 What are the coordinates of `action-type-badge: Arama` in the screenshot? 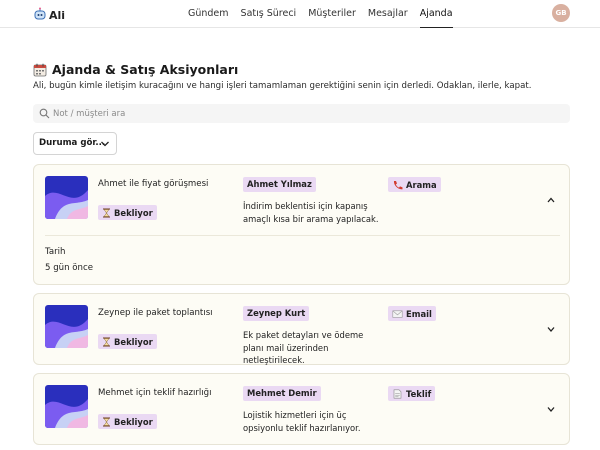 It's located at (414, 184).